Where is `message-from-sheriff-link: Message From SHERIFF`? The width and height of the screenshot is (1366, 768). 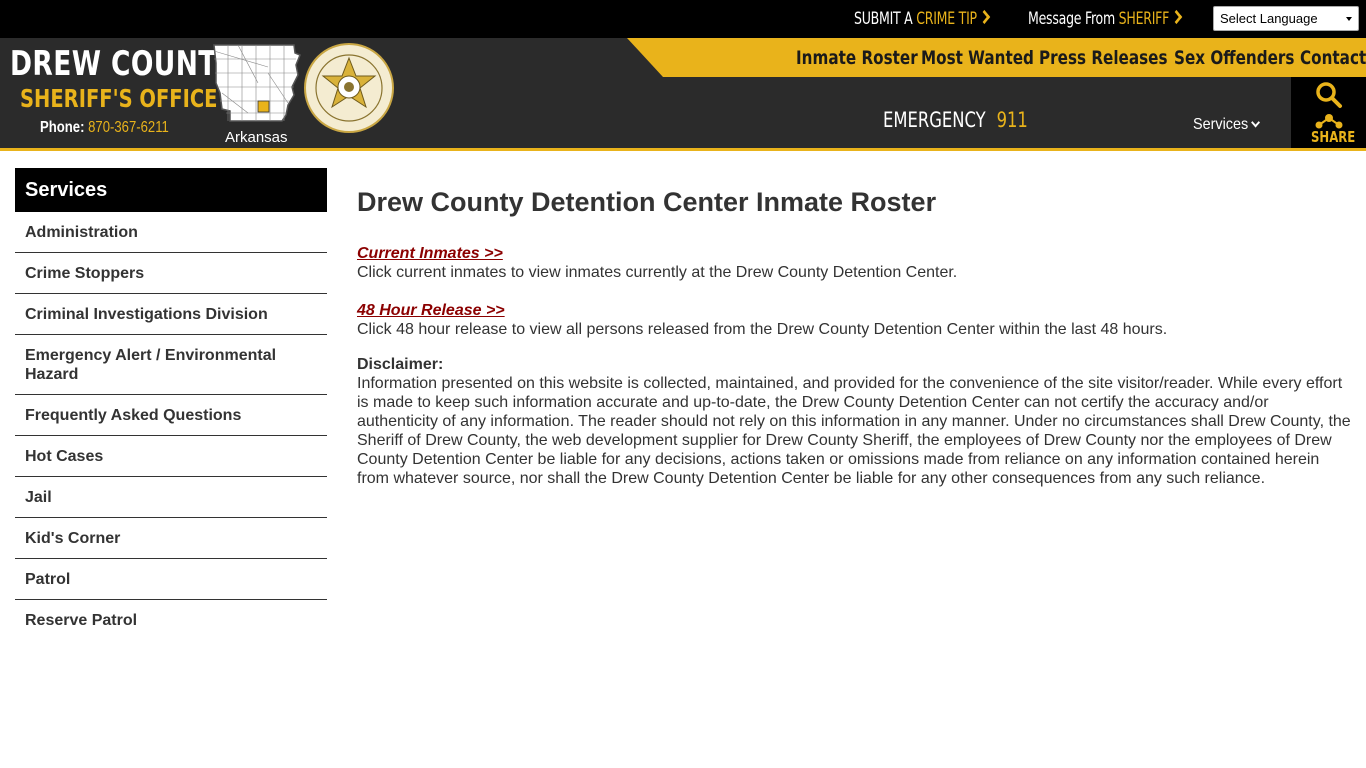
message-from-sheriff-link: Message From SHERIFF is located at coordinates (1105, 19).